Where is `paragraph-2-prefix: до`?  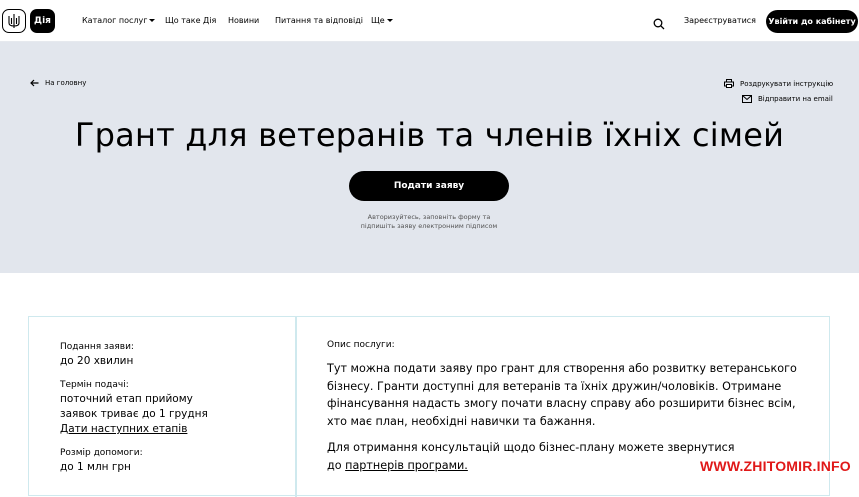
paragraph-2-prefix: до is located at coordinates (336, 465).